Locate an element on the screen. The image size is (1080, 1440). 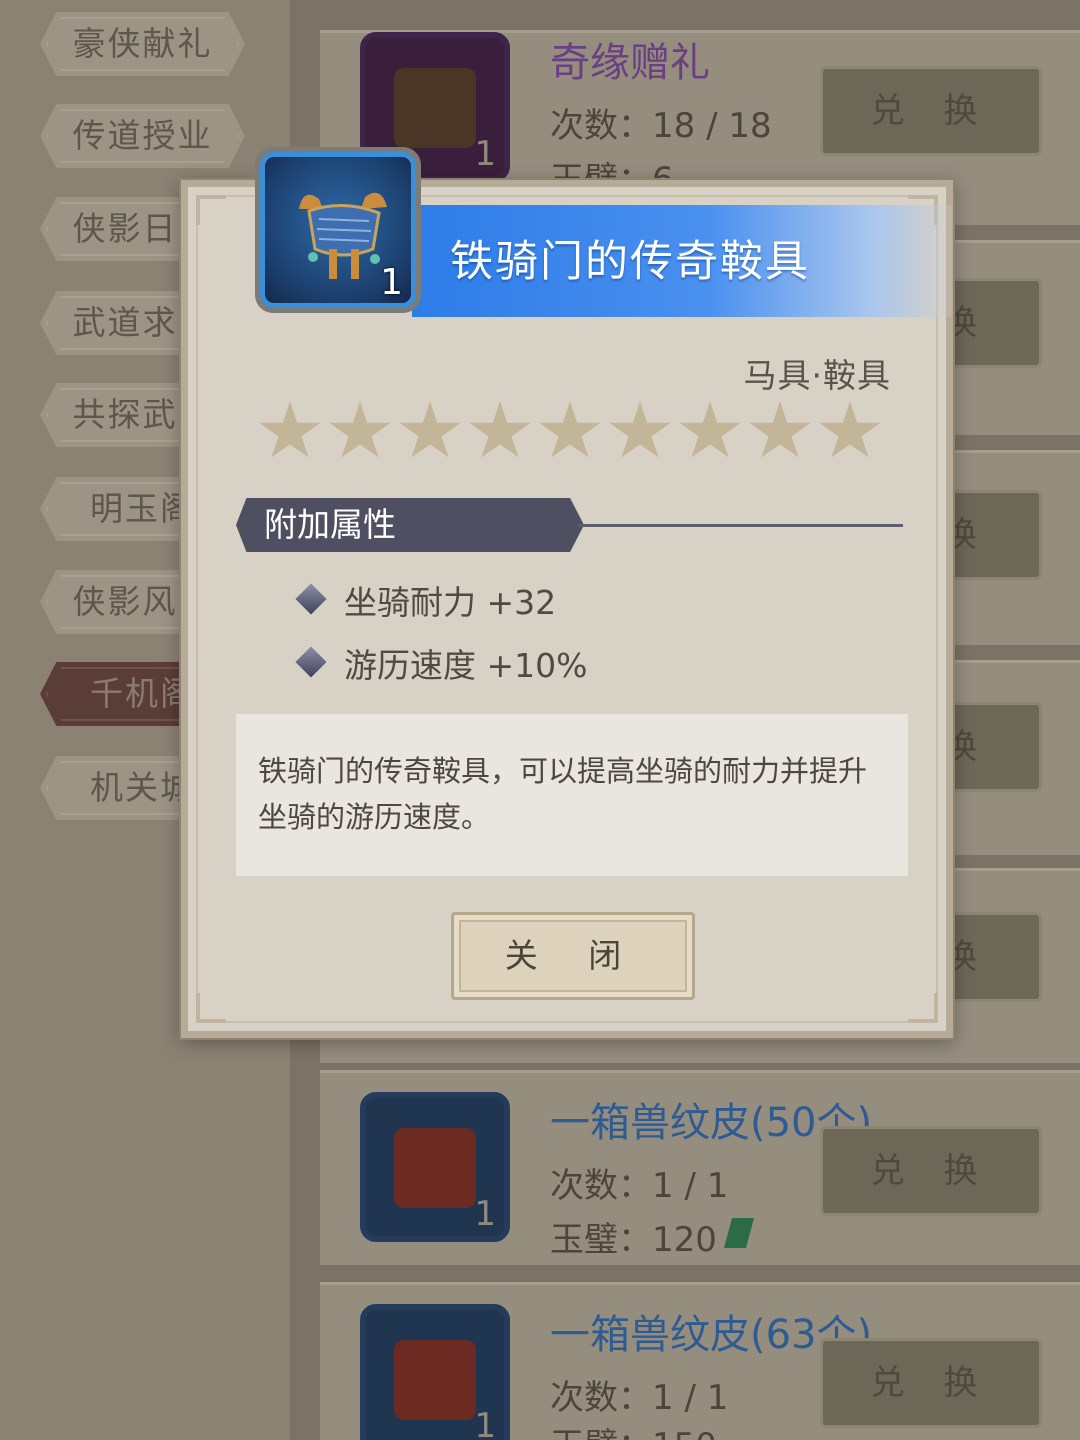
star-rating is located at coordinates (578, 436).